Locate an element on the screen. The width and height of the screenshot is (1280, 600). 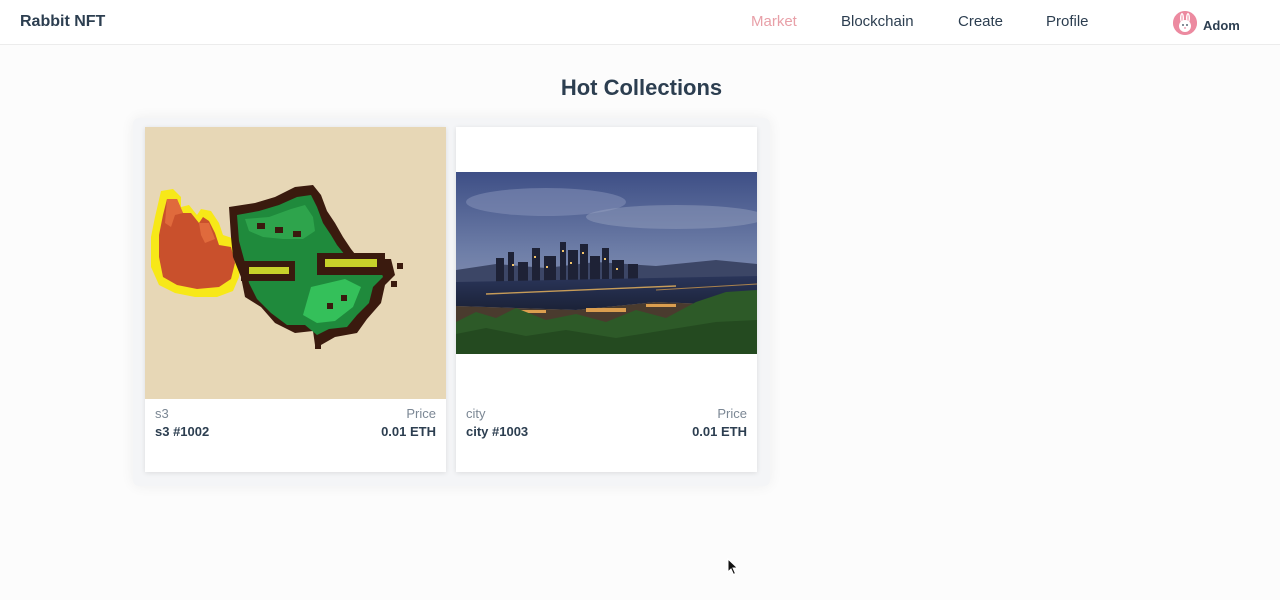
card-collection-name: s3 is located at coordinates (162, 413).